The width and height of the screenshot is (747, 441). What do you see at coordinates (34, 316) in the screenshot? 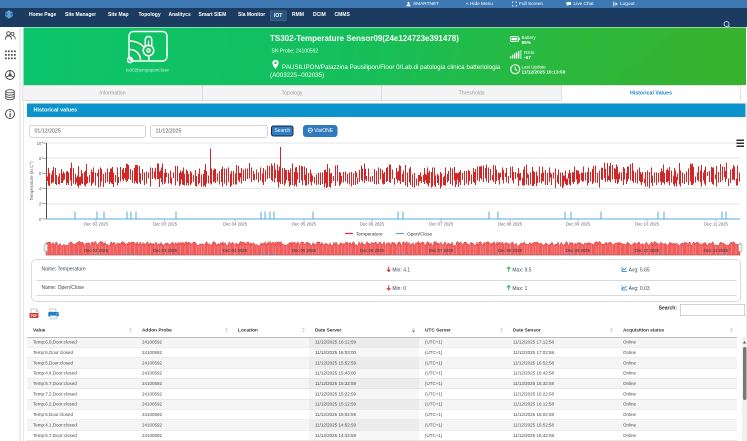
I see `svg-text: PDF` at bounding box center [34, 316].